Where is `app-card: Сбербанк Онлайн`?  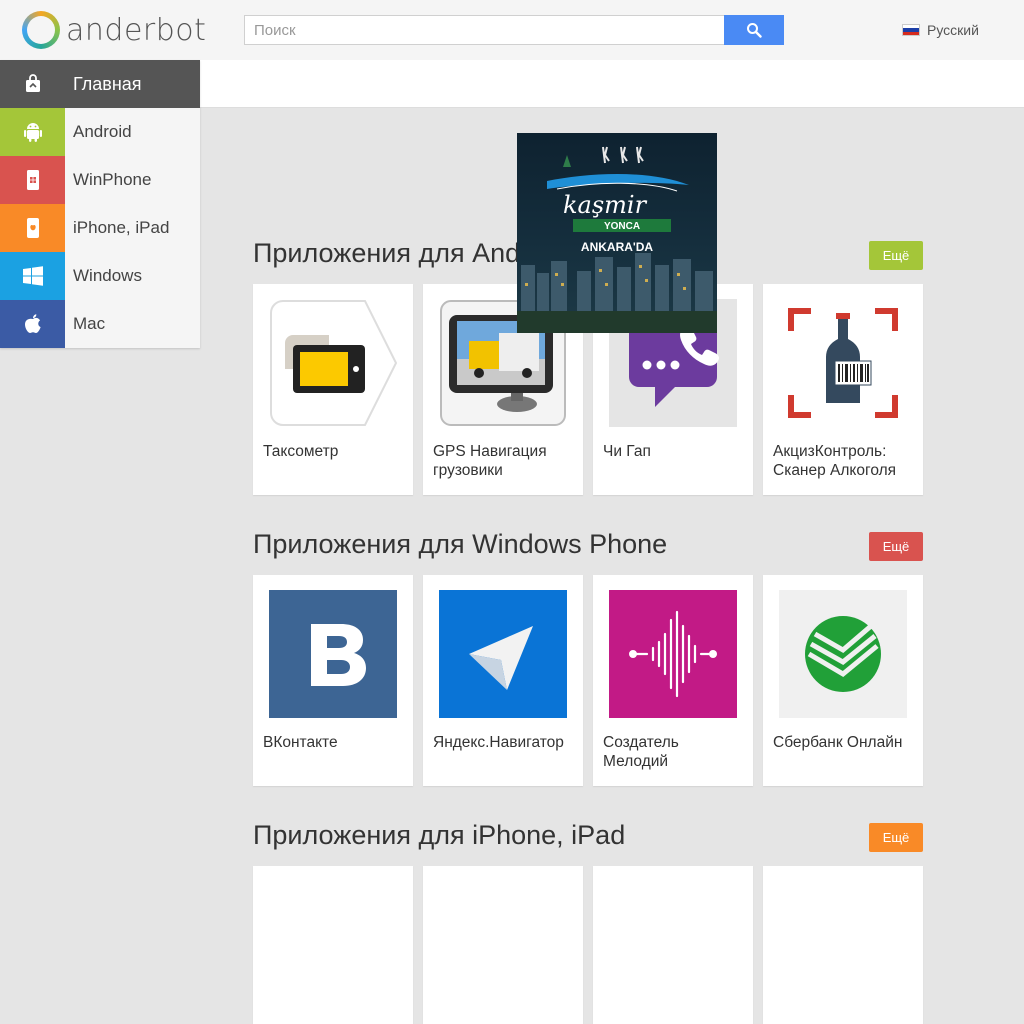
app-card: Сбербанк Онлайн is located at coordinates (843, 680).